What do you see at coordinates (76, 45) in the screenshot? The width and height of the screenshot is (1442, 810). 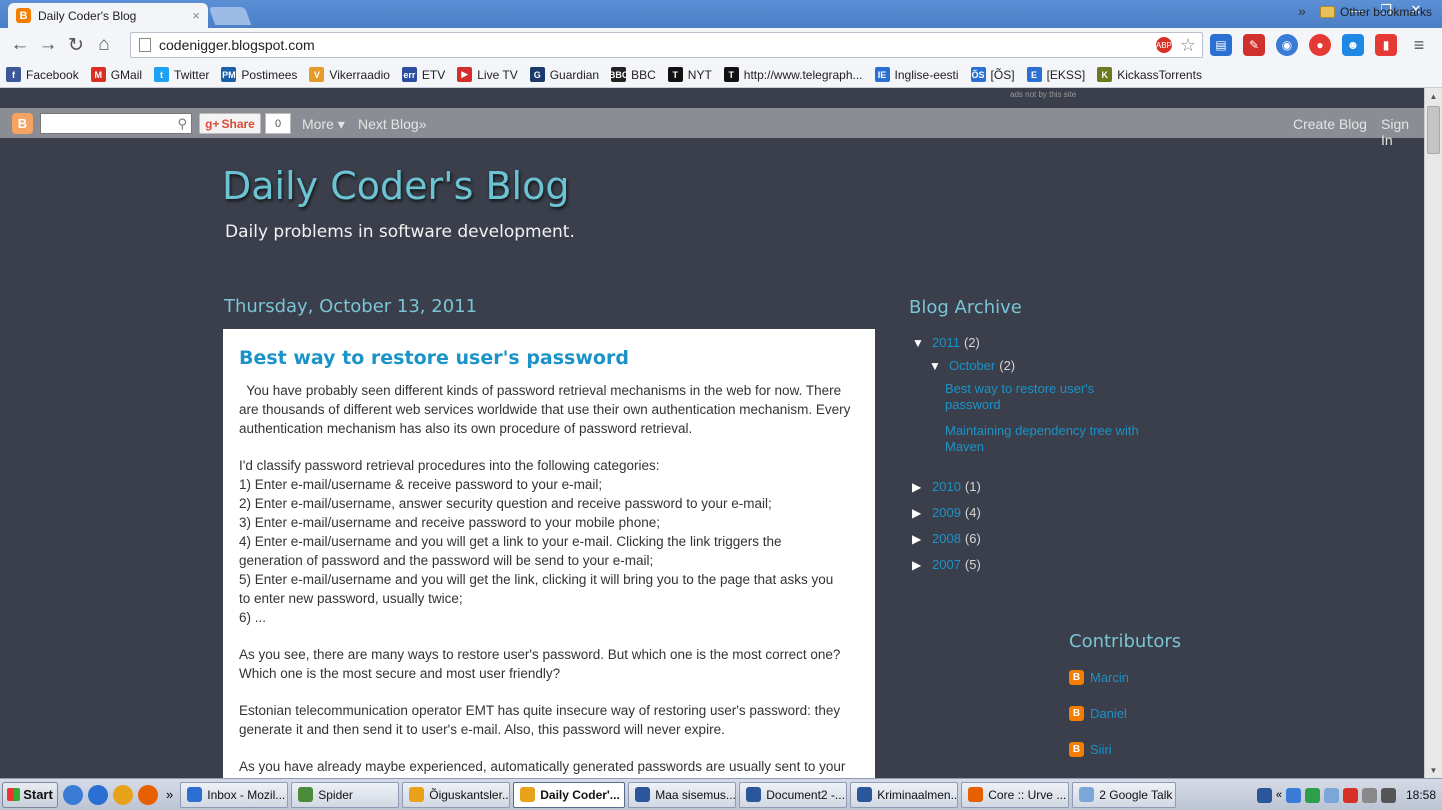 I see `reload-icon: ↻` at bounding box center [76, 45].